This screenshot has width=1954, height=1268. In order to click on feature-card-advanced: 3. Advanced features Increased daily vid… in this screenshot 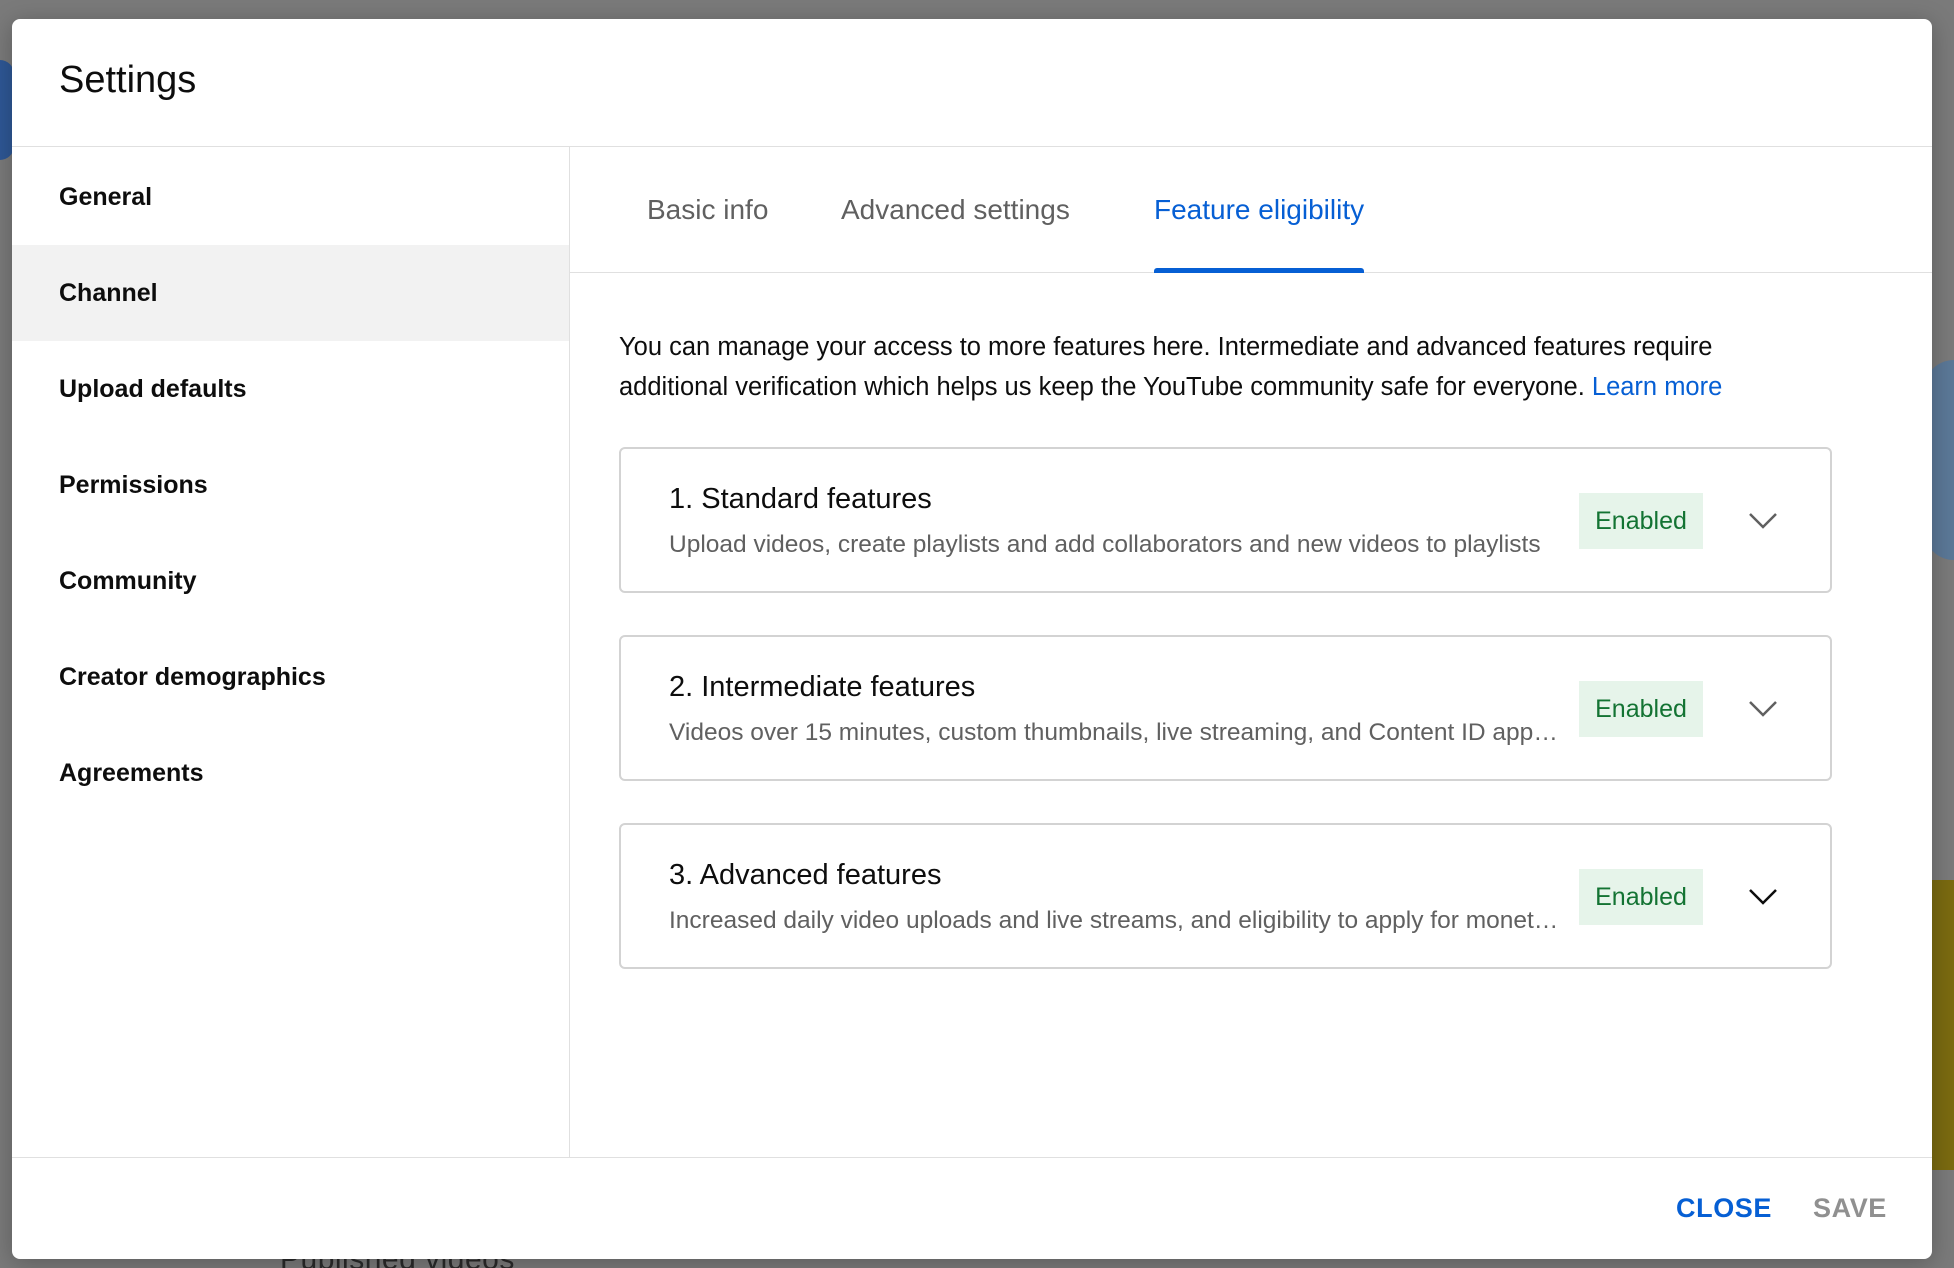, I will do `click(1225, 896)`.